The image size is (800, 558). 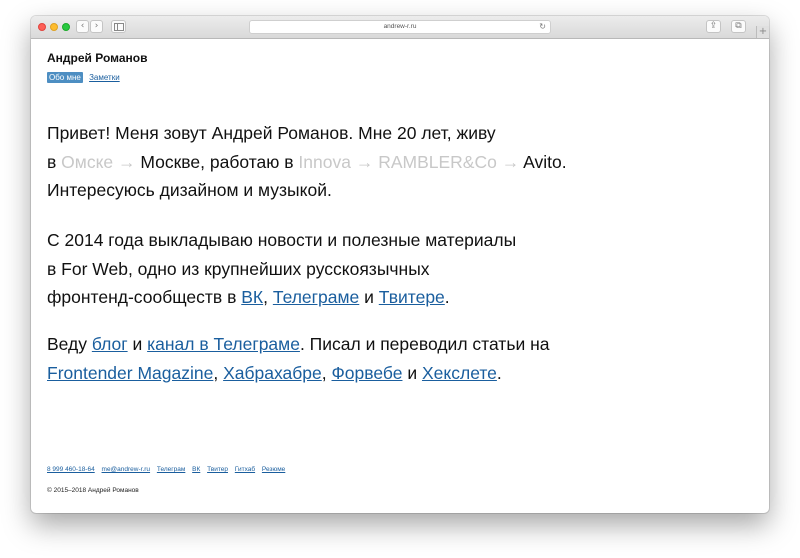 I want to click on chevron-right-icon: ›, so click(x=96, y=26).